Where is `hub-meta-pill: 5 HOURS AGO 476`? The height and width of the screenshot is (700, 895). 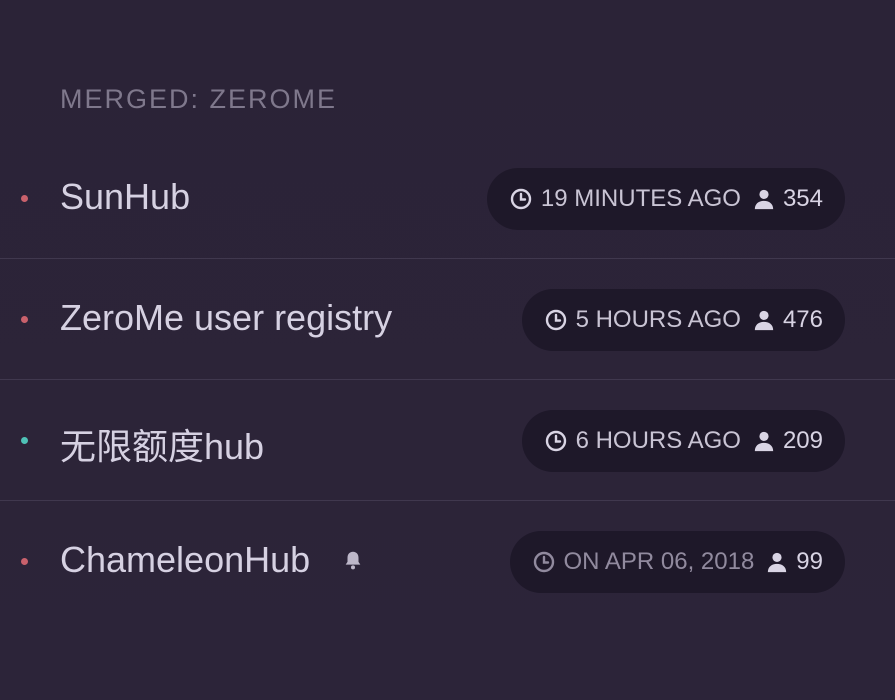
hub-meta-pill: 5 HOURS AGO 476 is located at coordinates (683, 320).